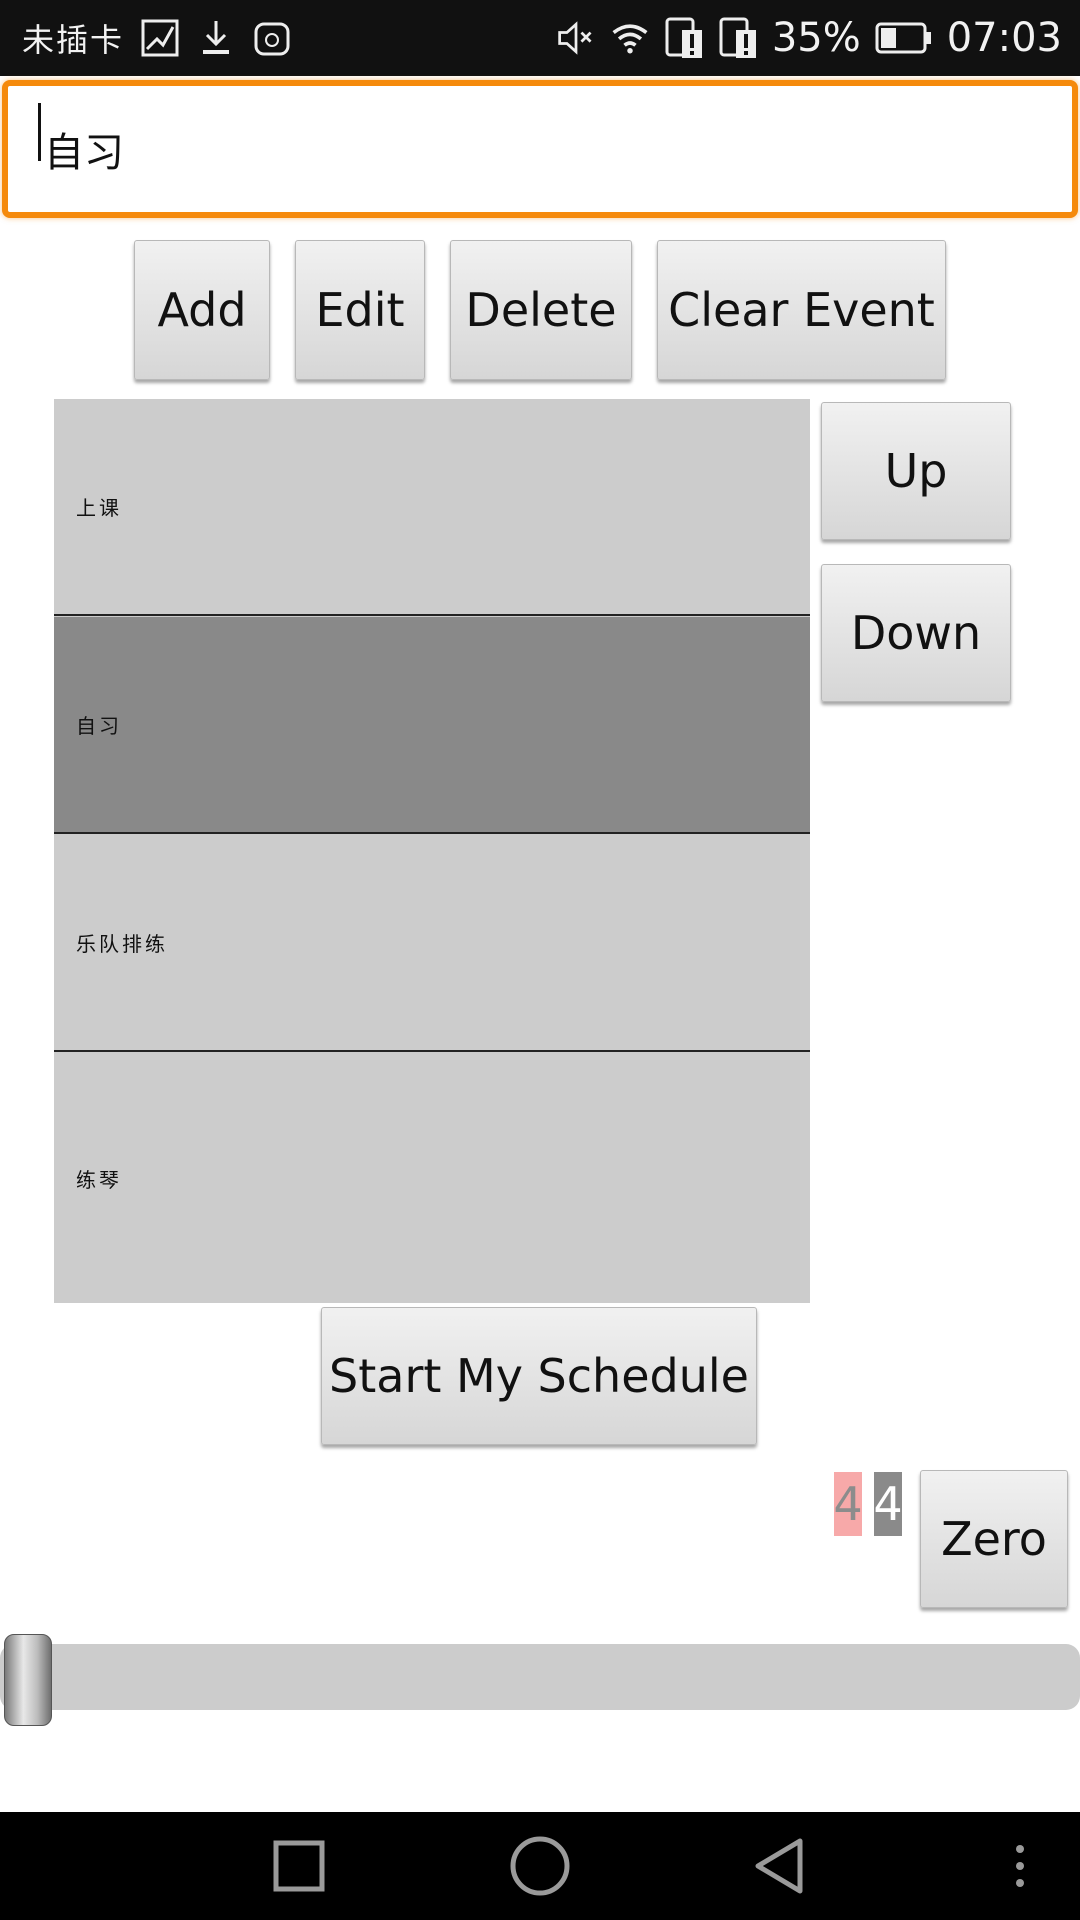  Describe the element at coordinates (202, 310) in the screenshot. I see `add-button: Add` at that location.